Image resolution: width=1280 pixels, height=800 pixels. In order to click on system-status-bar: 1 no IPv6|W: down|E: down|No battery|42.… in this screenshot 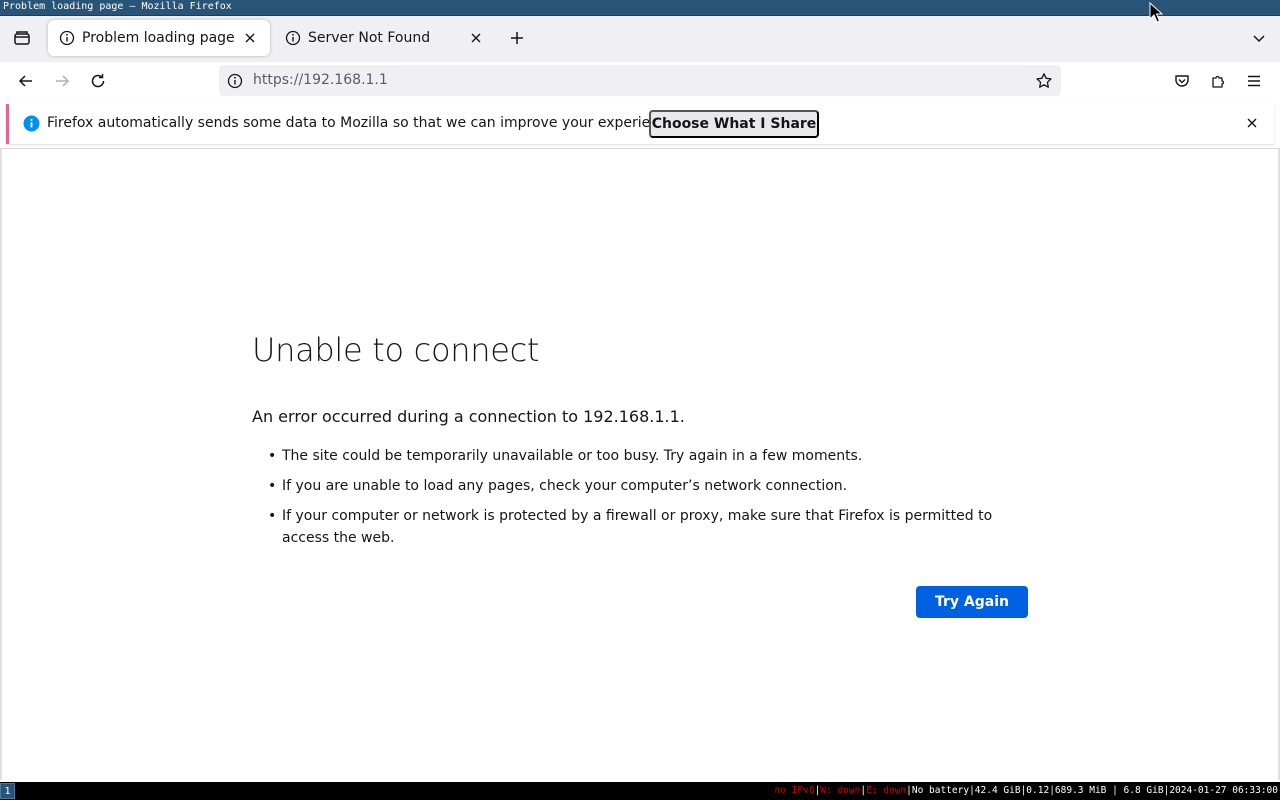, I will do `click(640, 791)`.